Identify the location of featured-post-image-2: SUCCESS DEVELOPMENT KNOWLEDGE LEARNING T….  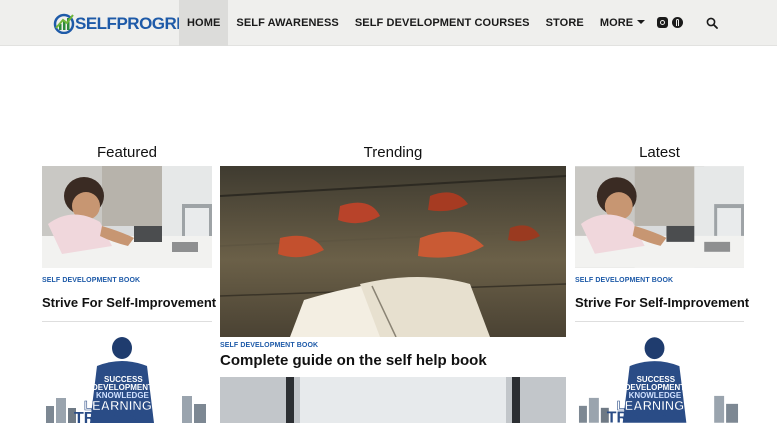
(127, 379).